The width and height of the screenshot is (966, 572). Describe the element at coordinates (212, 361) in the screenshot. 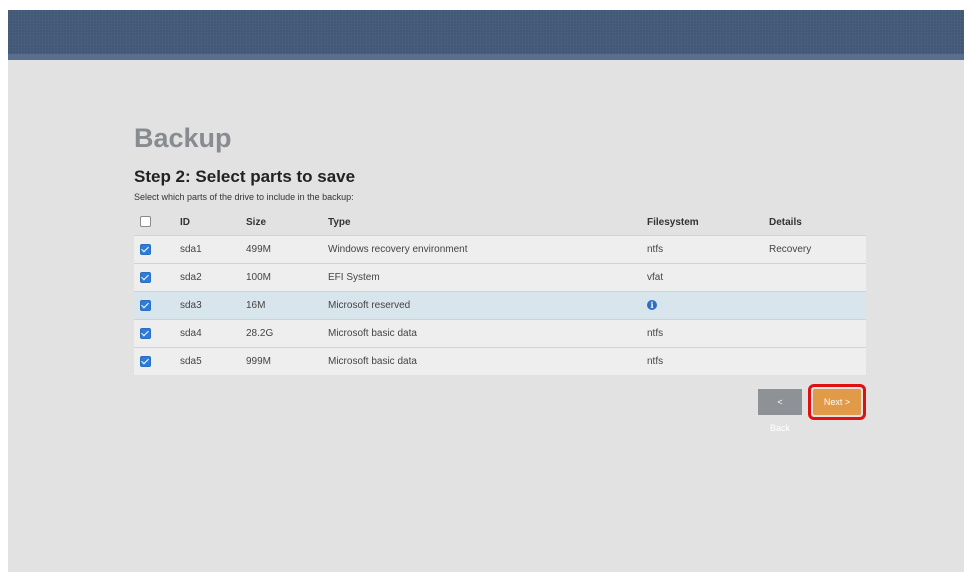

I see `partition-id: sda5` at that location.